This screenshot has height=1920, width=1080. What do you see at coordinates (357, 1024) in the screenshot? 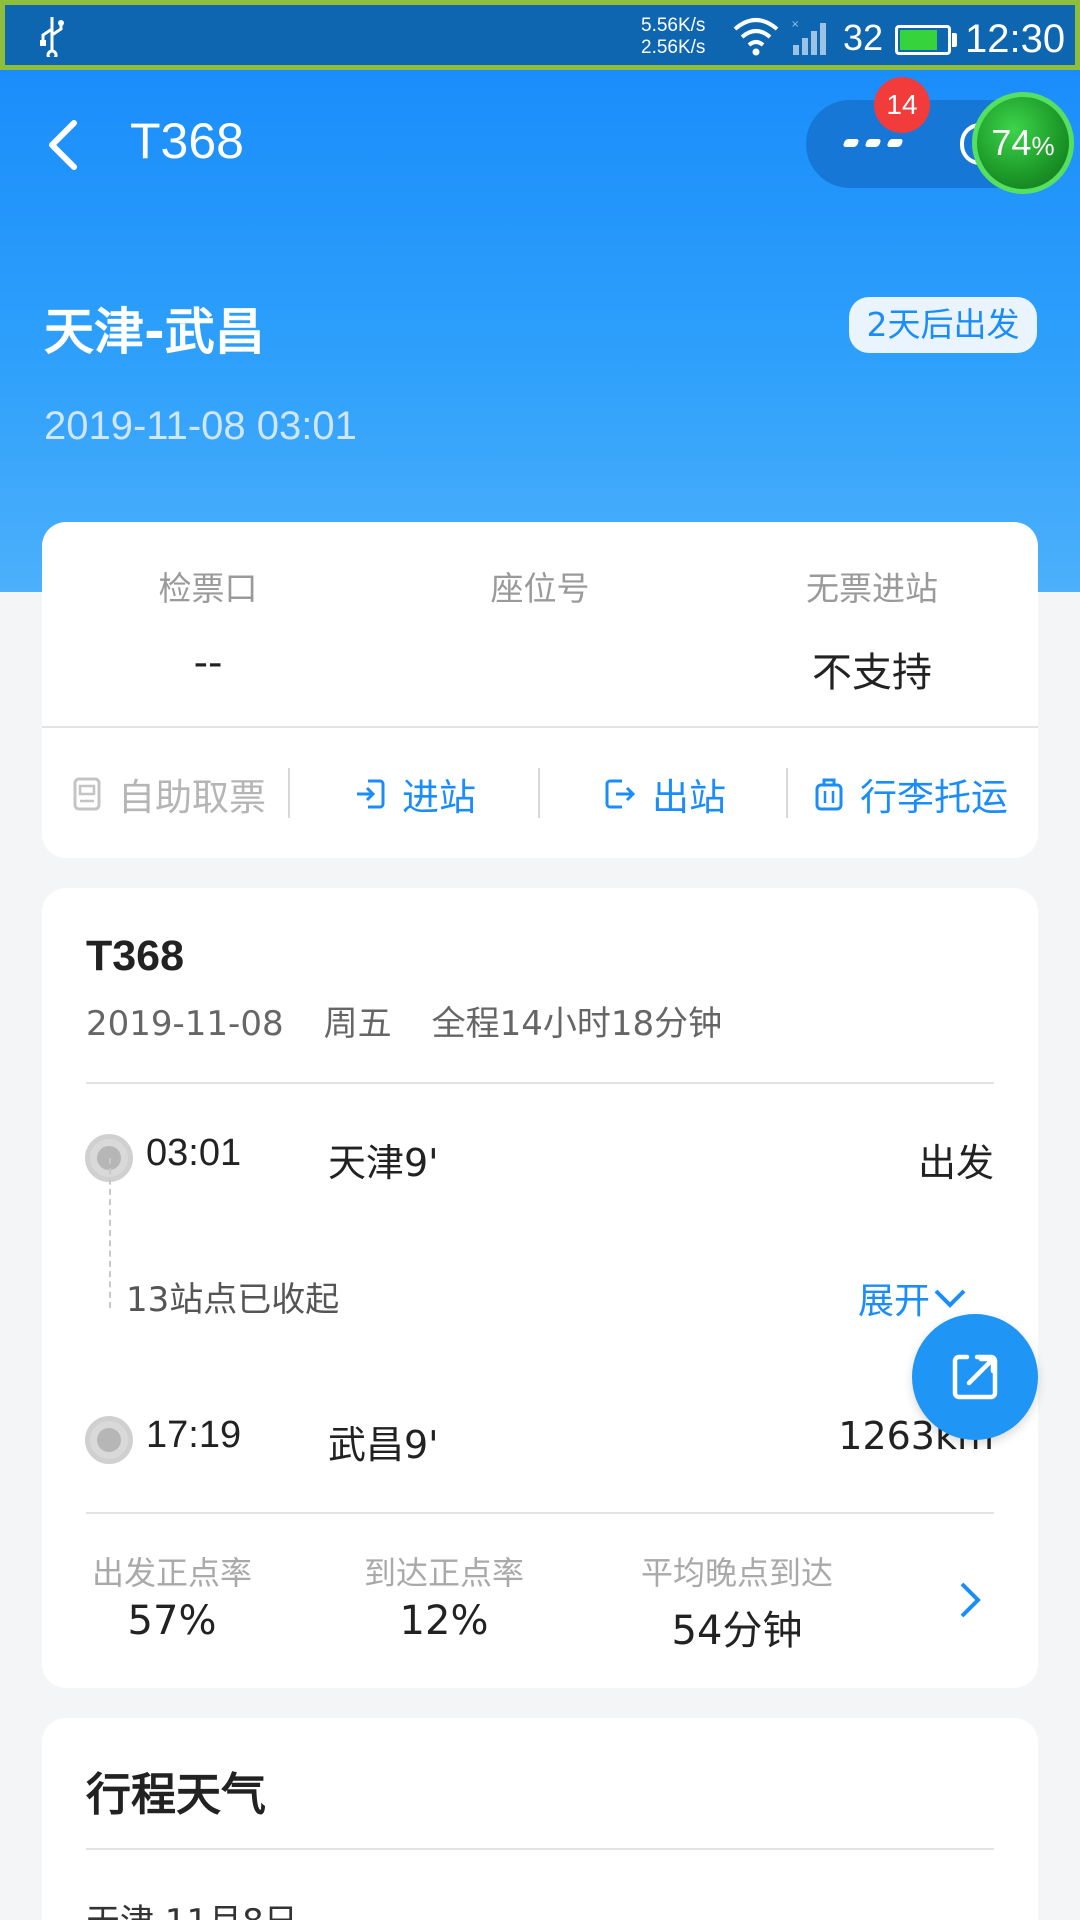
I see `train-weekday: 周五` at bounding box center [357, 1024].